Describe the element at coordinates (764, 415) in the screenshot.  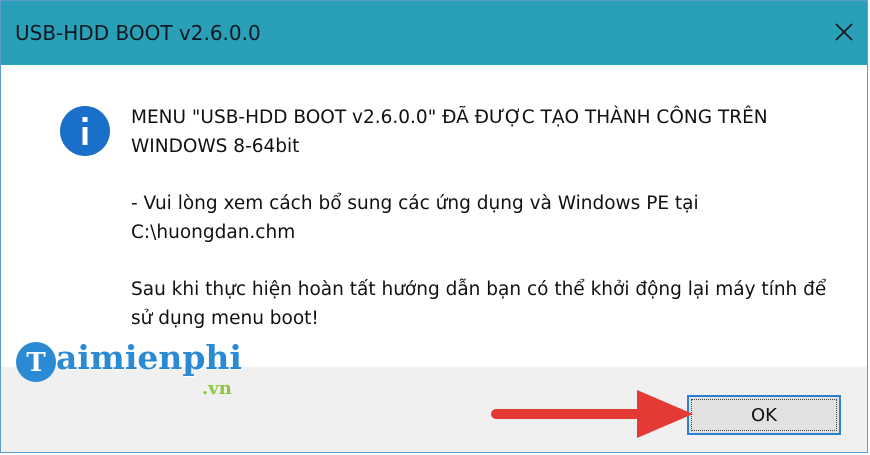
I see `ok-button: OK` at that location.